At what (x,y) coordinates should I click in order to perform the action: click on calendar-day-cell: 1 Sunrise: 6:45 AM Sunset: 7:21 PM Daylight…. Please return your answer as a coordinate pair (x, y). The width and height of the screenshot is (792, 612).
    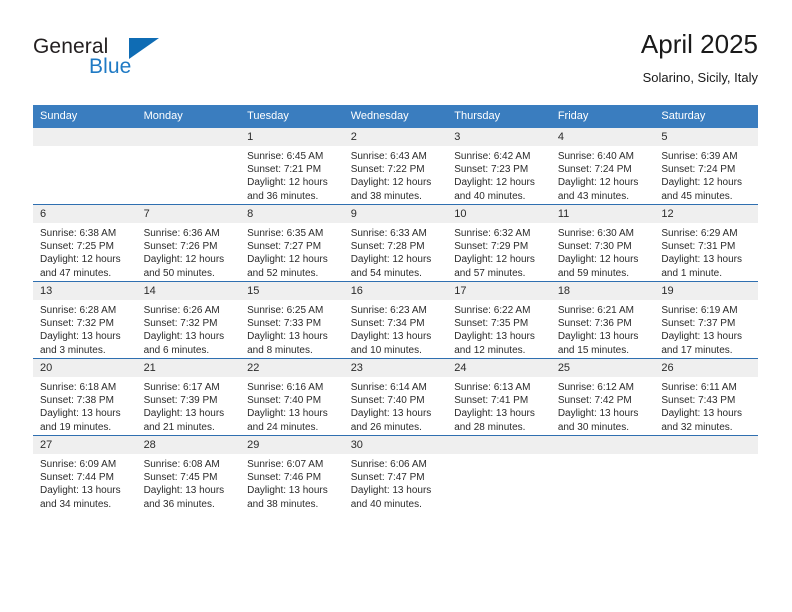
    Looking at the image, I should click on (292, 166).